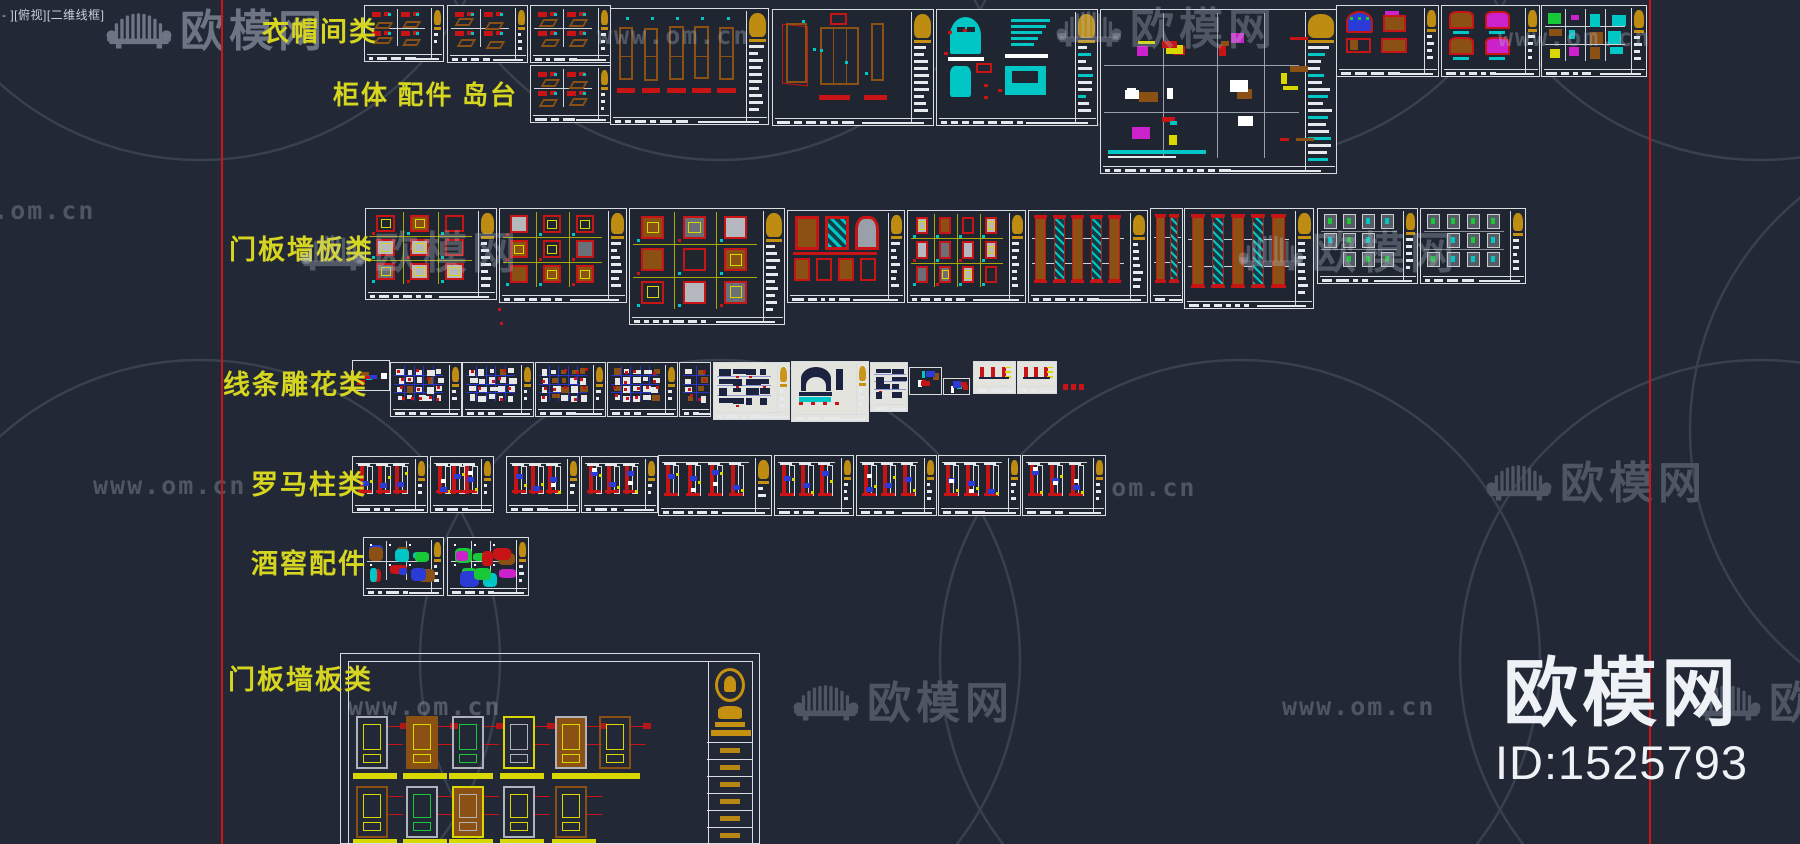  What do you see at coordinates (1271, 253) in the screenshot?
I see `sofa-icon` at bounding box center [1271, 253].